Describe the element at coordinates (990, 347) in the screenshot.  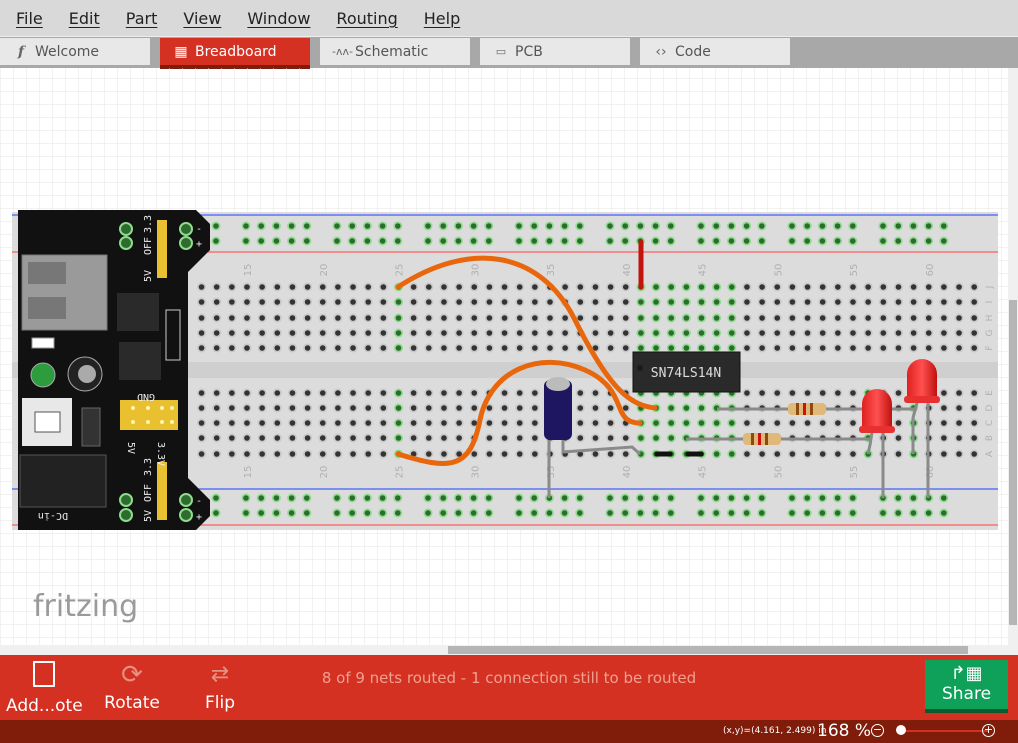
I see `row-label: F` at that location.